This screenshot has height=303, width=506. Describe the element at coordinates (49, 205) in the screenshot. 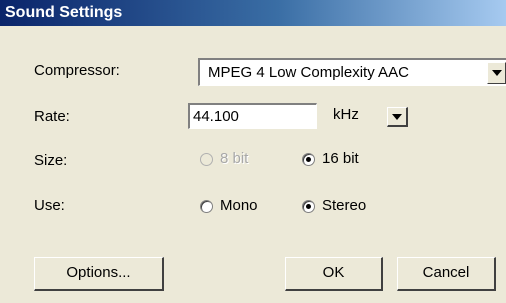

I see `use-label: Use:` at that location.